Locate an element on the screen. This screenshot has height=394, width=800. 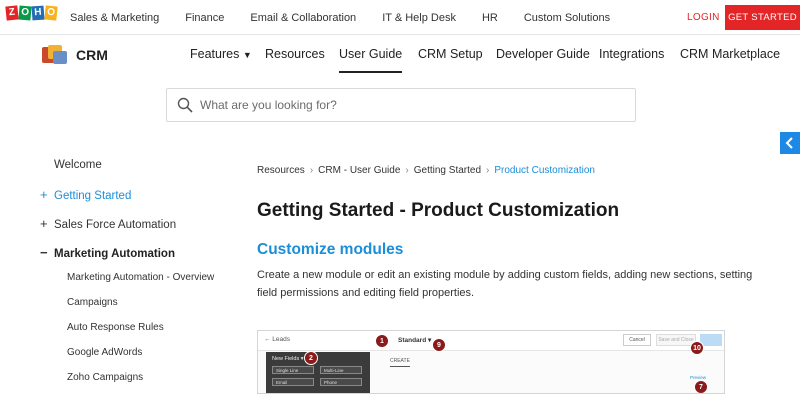
figure-field-chip: Email is located at coordinates (293, 382).